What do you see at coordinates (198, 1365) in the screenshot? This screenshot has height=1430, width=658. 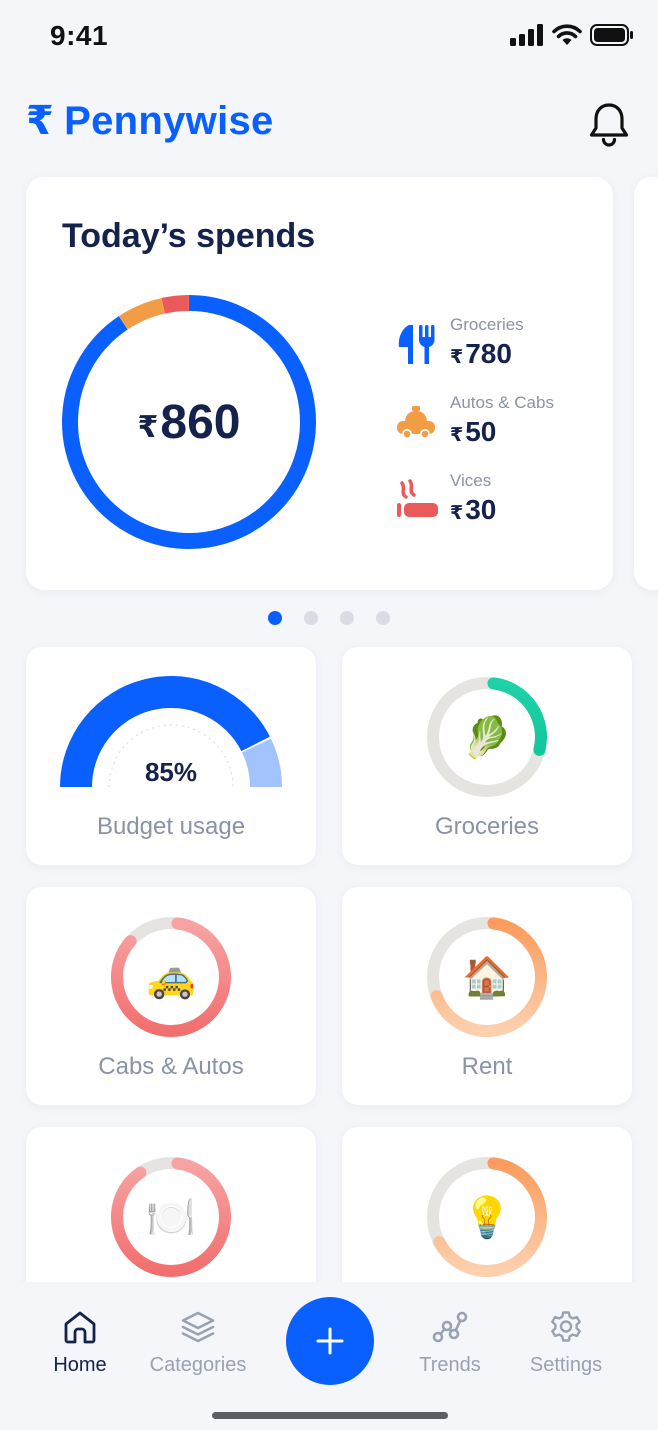 I see `nav-label-categories: Categories` at bounding box center [198, 1365].